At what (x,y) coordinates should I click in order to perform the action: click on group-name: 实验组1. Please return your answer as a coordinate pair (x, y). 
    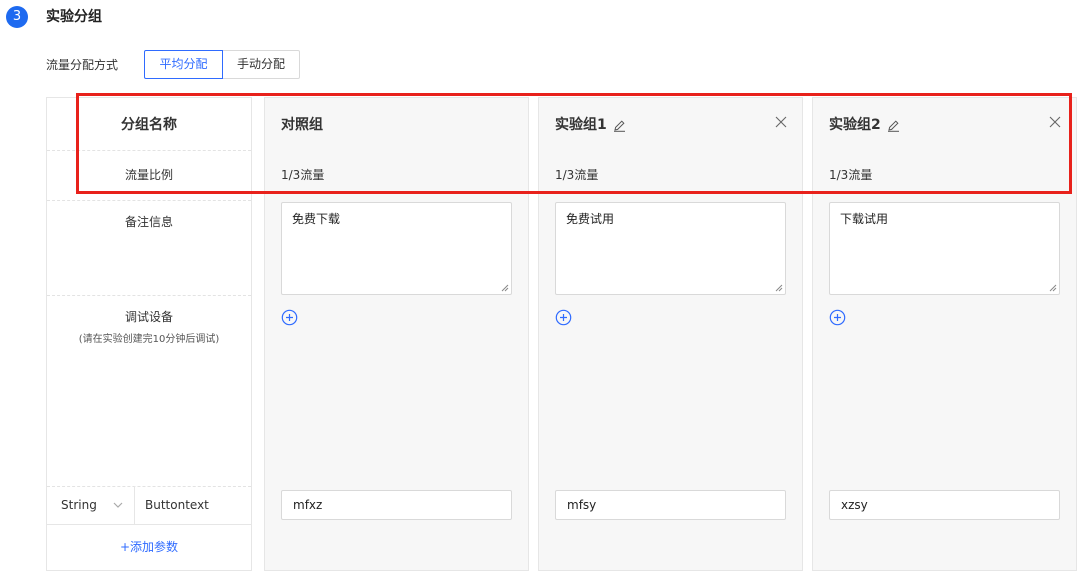
    Looking at the image, I should click on (581, 125).